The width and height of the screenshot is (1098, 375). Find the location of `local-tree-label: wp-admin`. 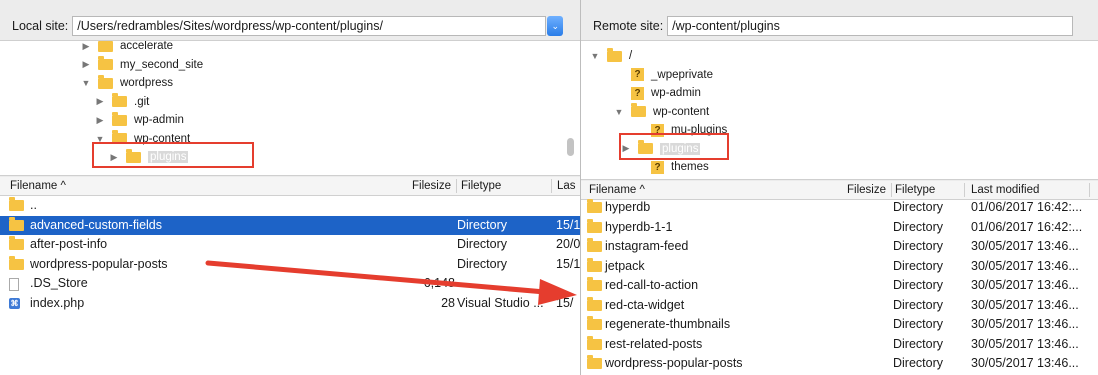

local-tree-label: wp-admin is located at coordinates (159, 120).